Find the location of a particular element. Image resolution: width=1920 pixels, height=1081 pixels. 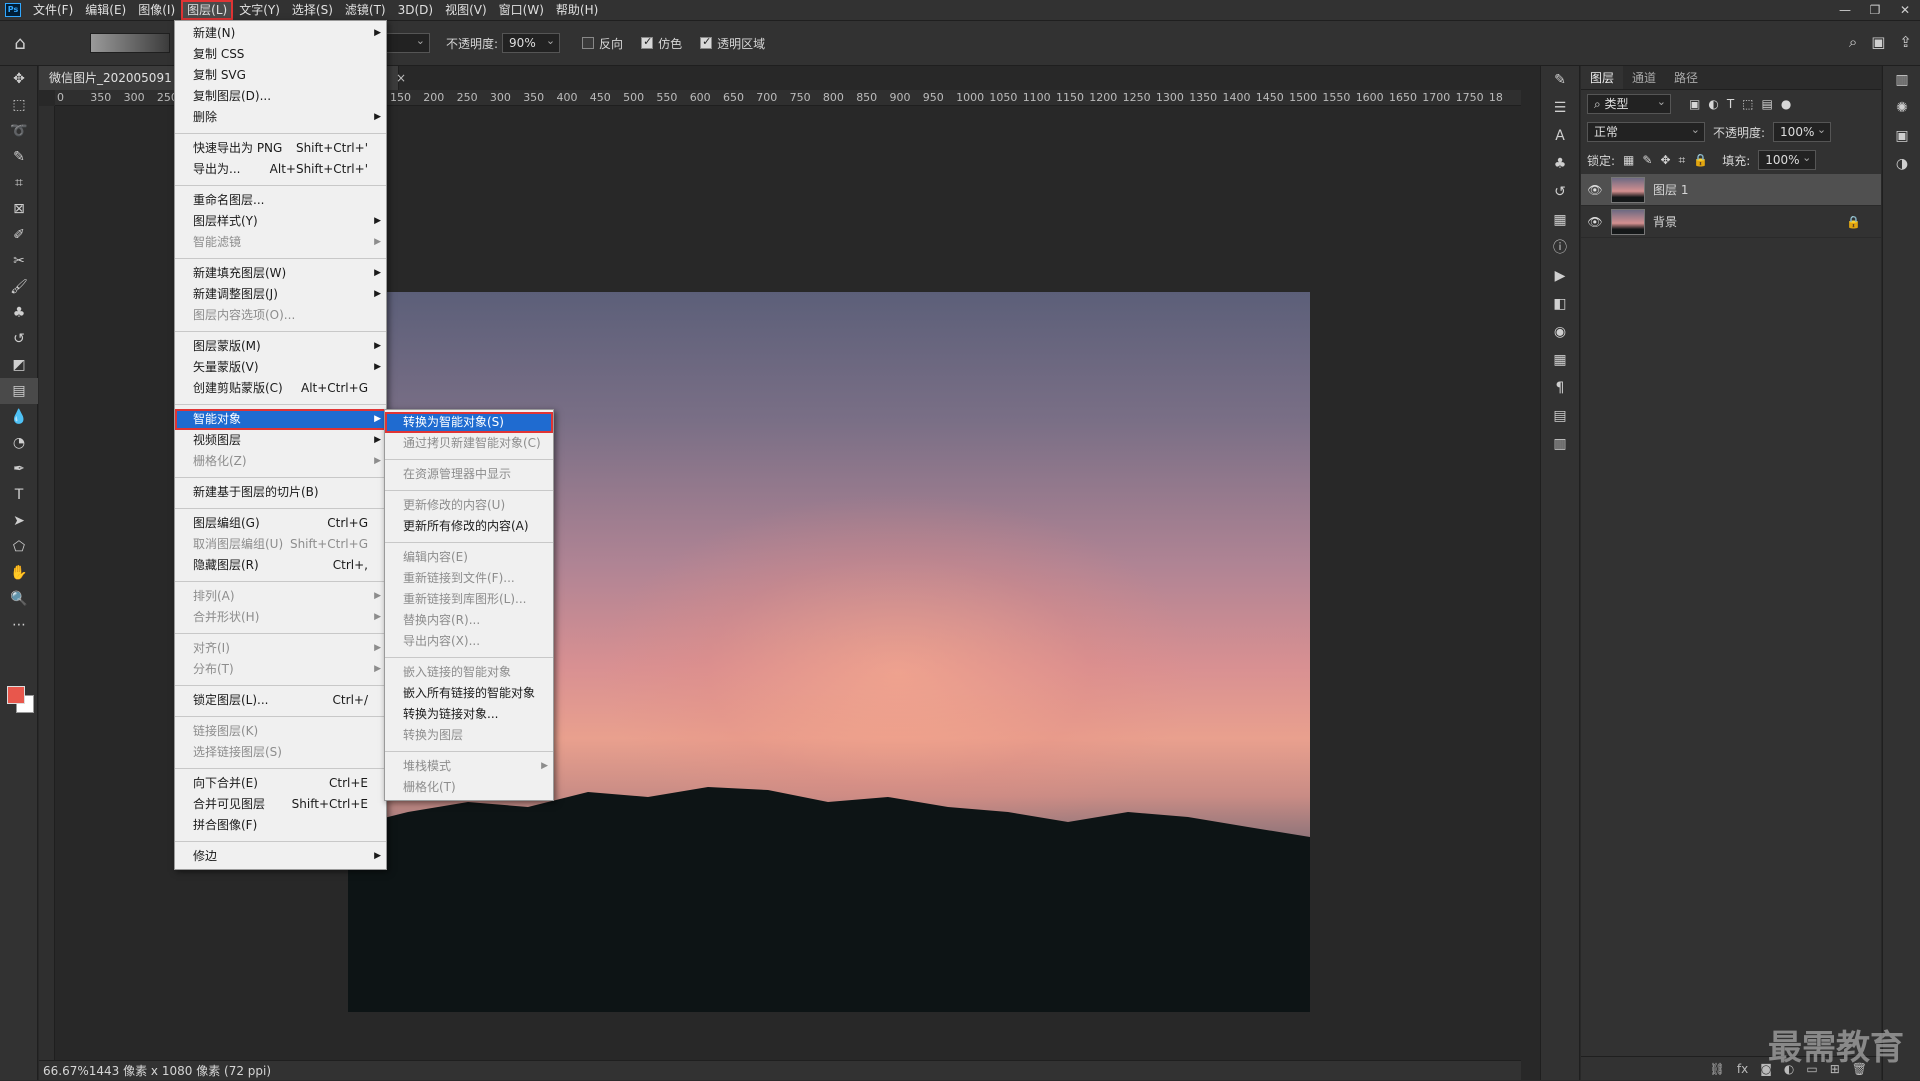

histogram-icon: ▥ is located at coordinates (1901, 80).